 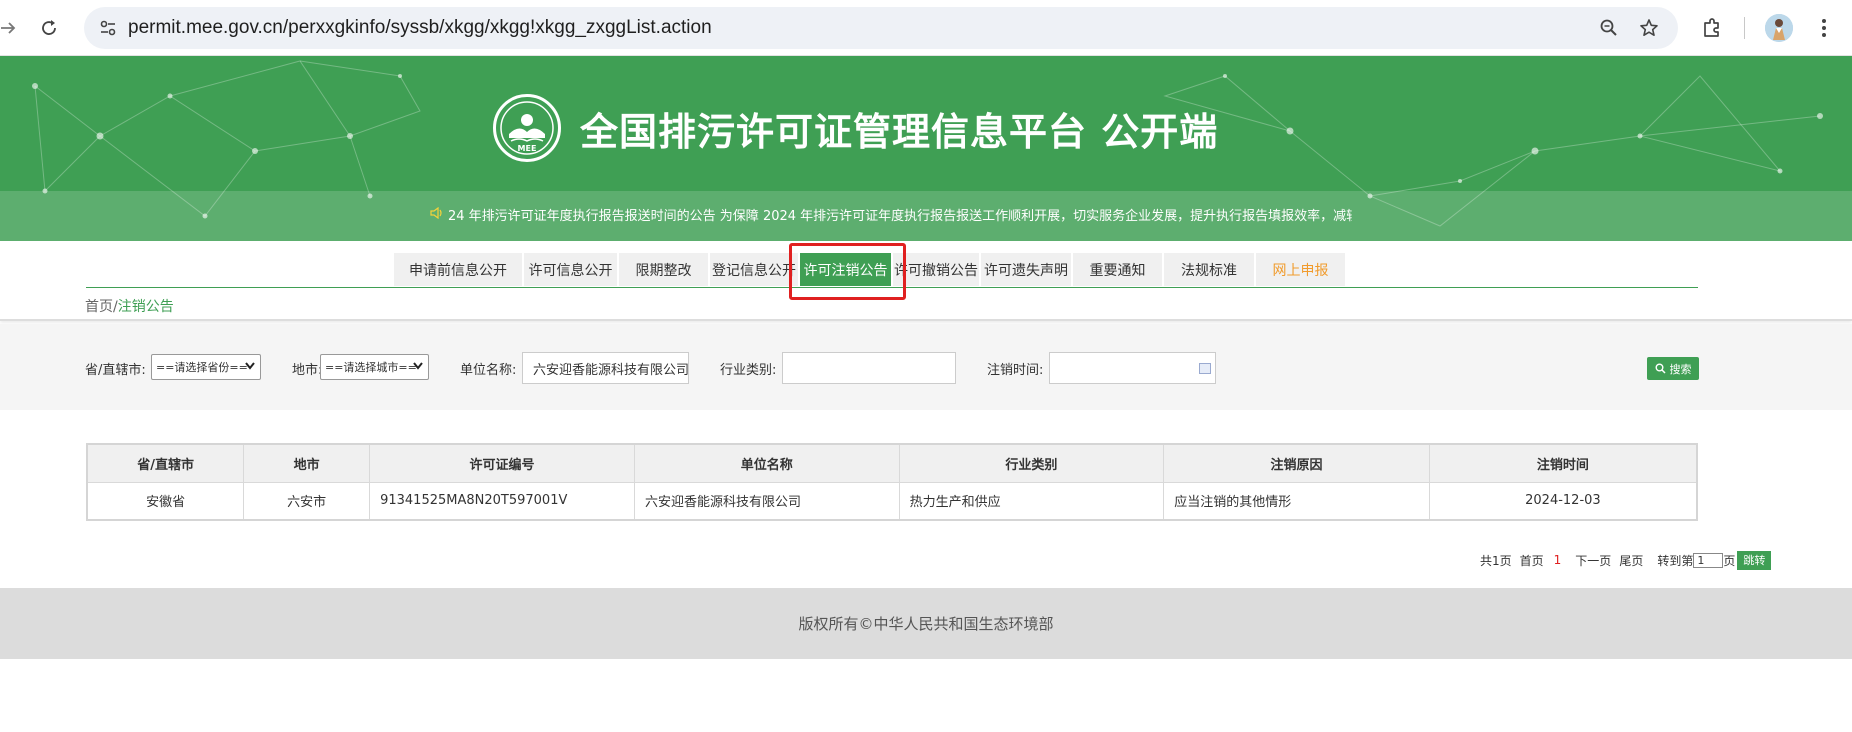 I want to click on reload-icon, so click(x=49, y=28).